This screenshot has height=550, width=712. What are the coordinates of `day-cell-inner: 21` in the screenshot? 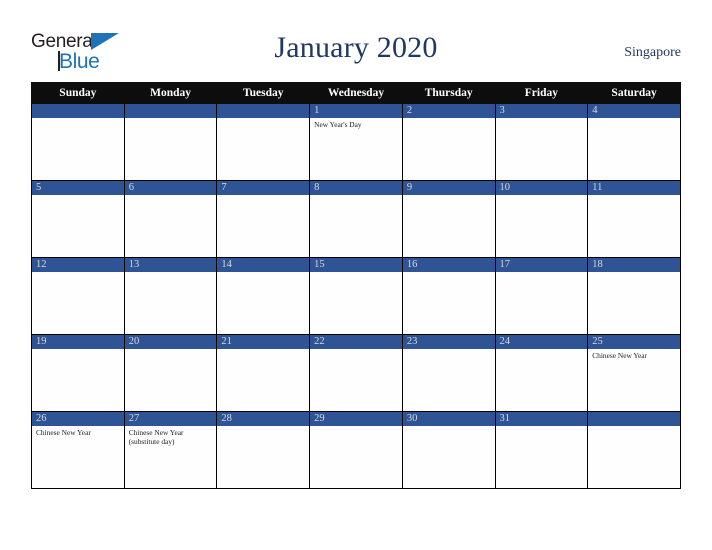 It's located at (263, 373).